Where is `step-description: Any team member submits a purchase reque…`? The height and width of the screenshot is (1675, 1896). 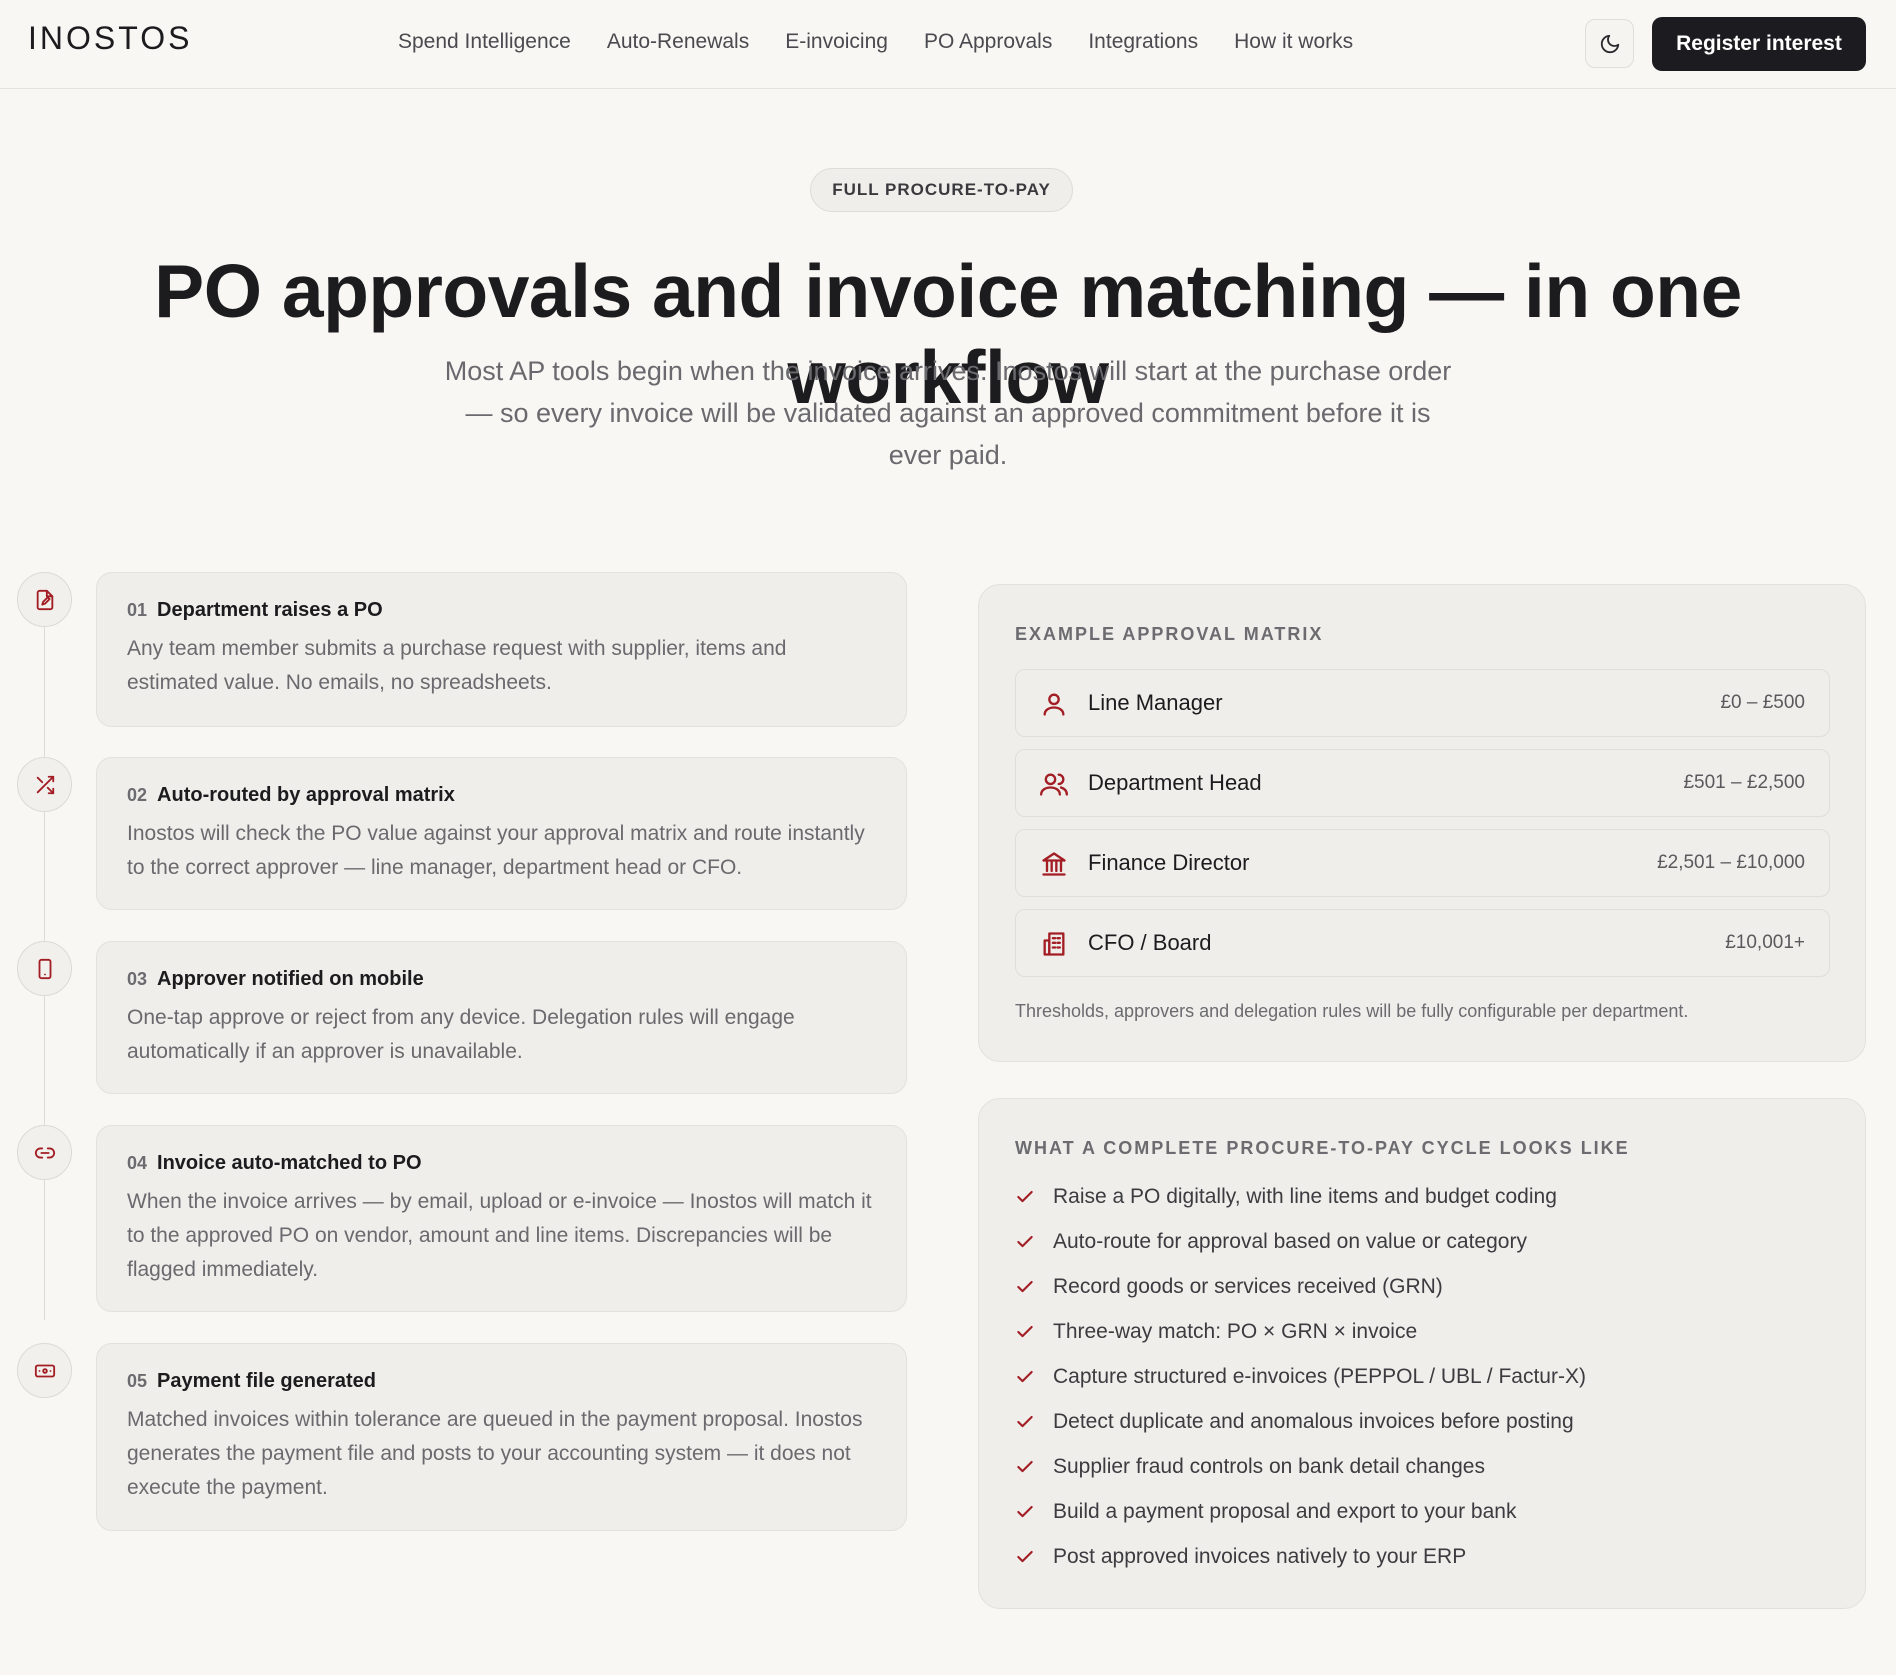
step-description: Any team member submits a purchase reque… is located at coordinates (457, 665).